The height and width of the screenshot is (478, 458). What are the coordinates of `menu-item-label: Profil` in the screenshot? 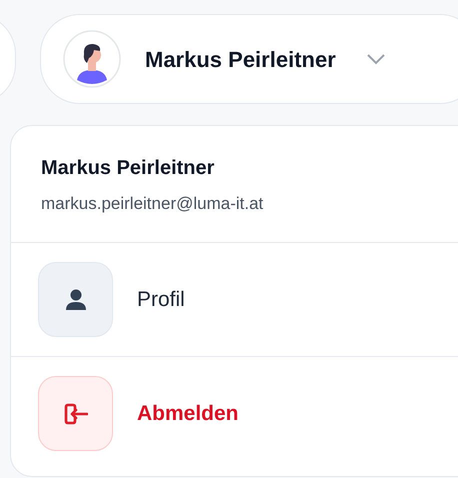 It's located at (161, 299).